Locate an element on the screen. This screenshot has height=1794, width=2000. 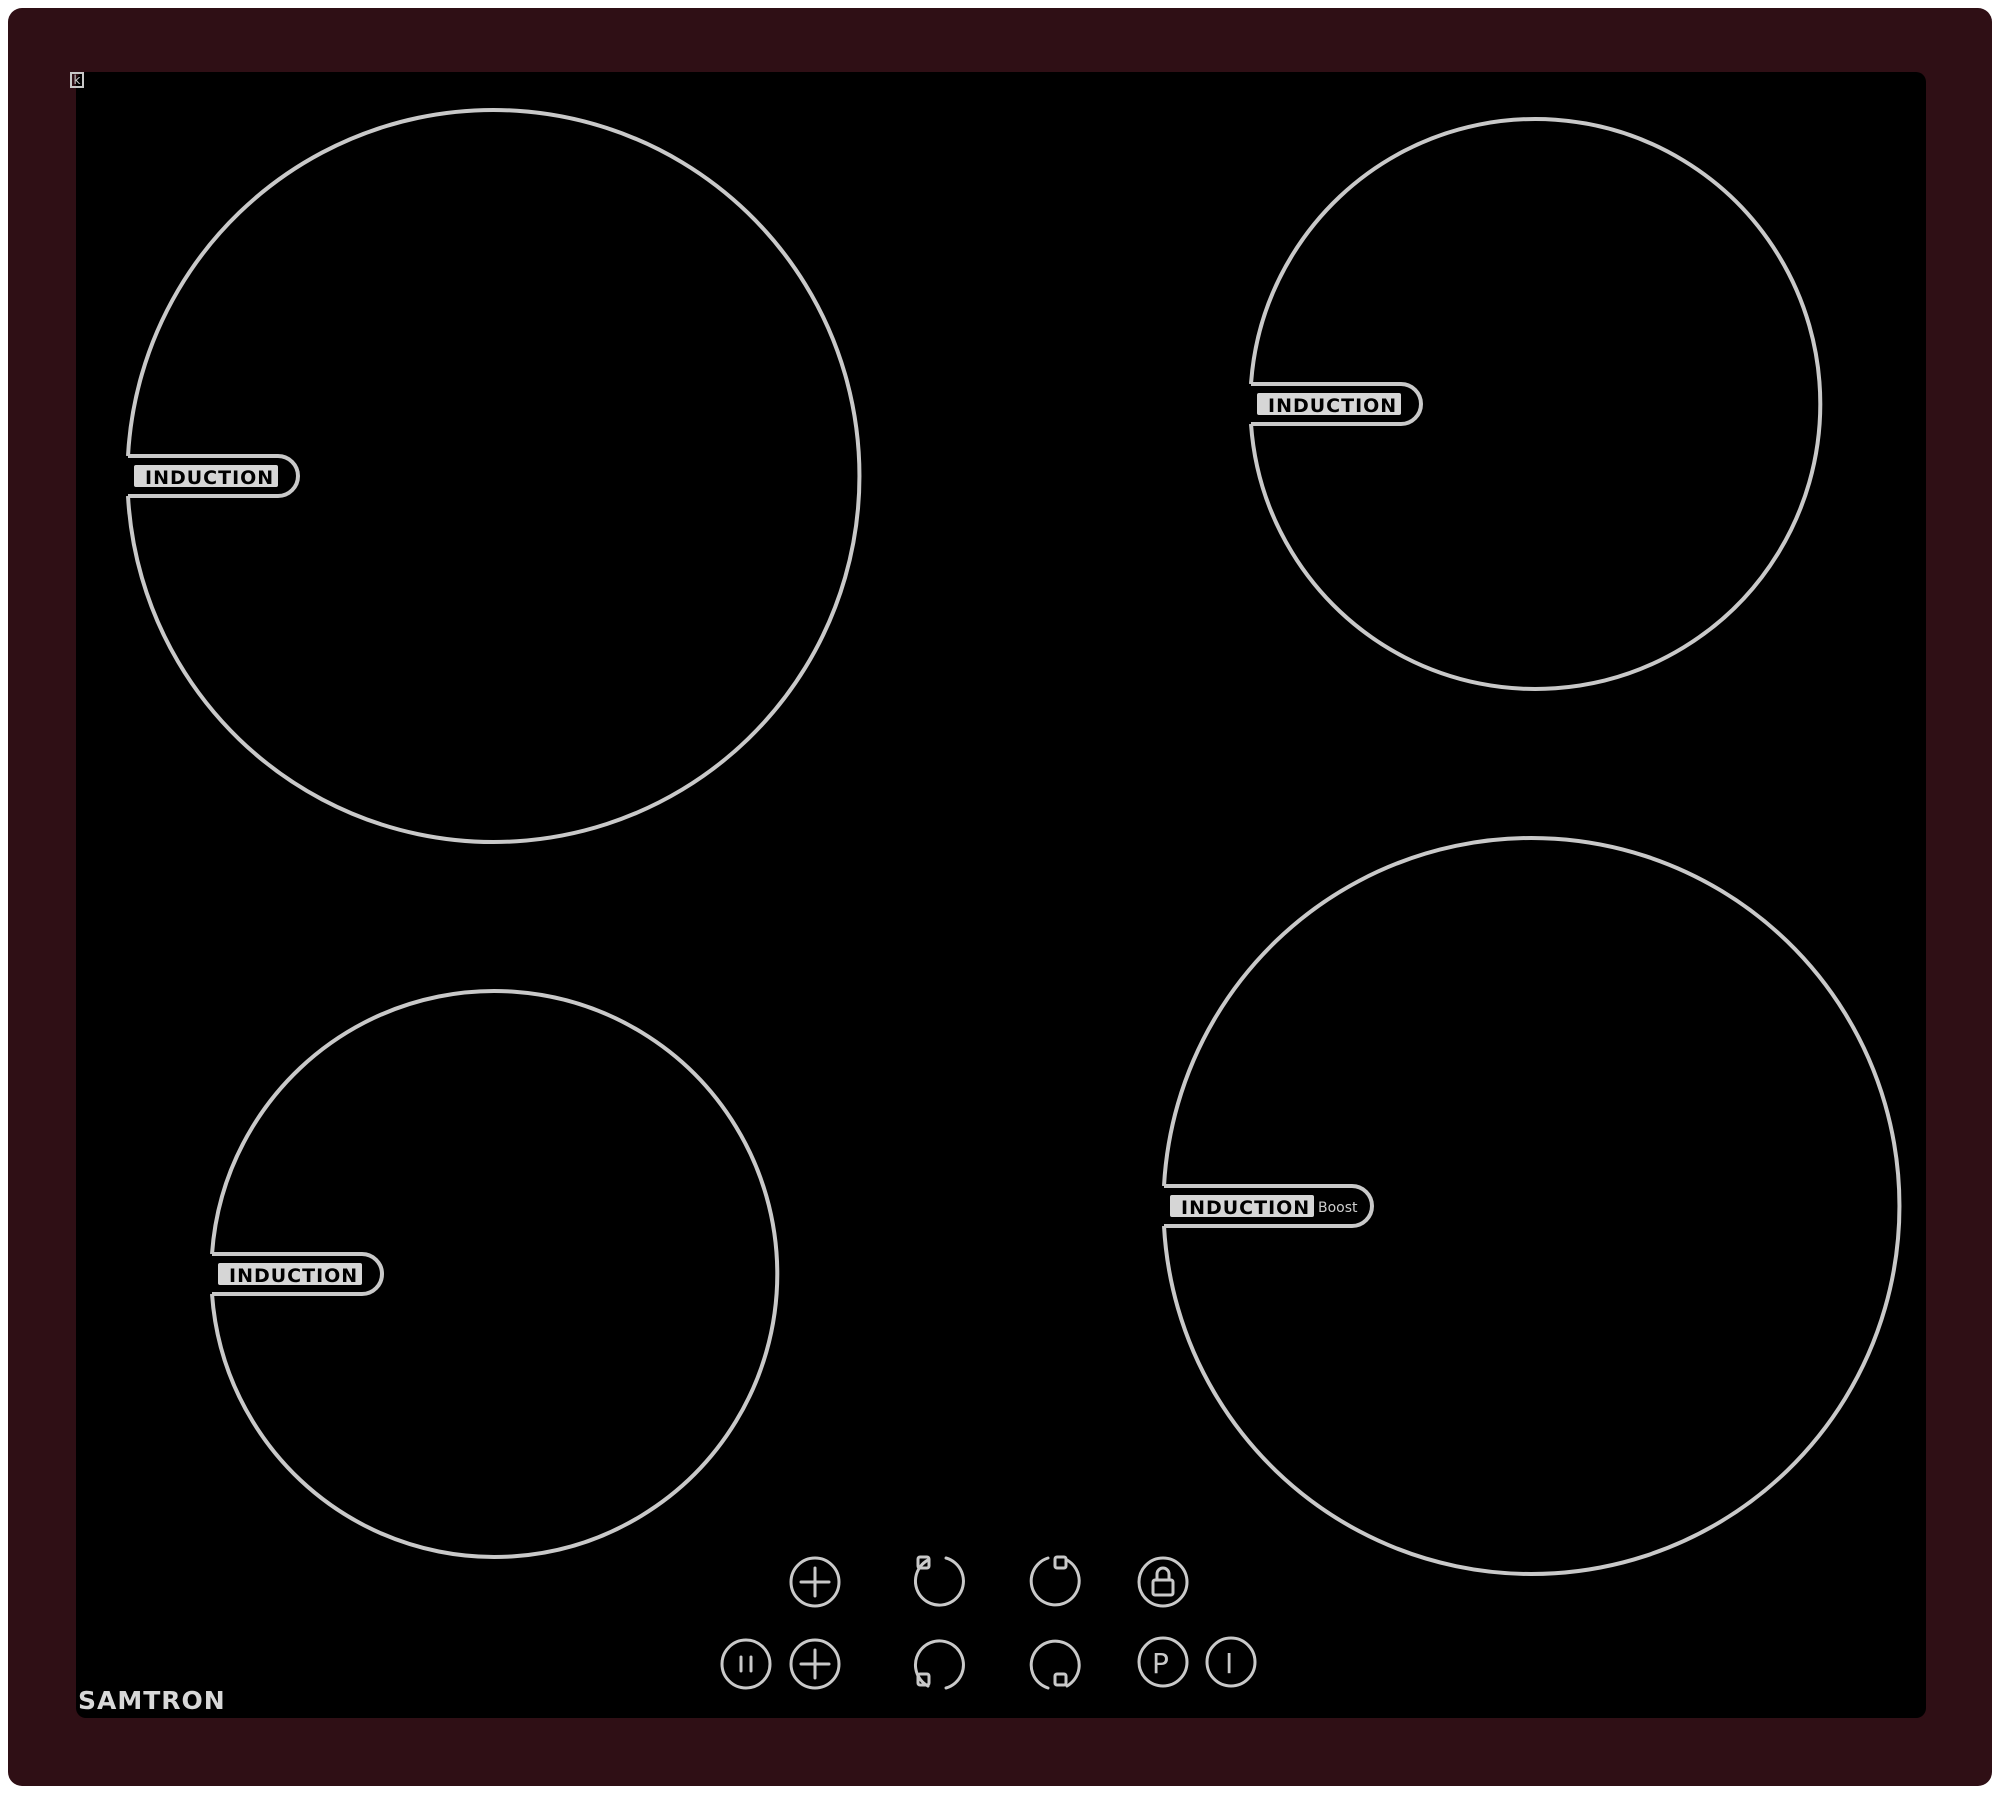
cooking-zone-rear-right: INDUCTION is located at coordinates (1536, 404).